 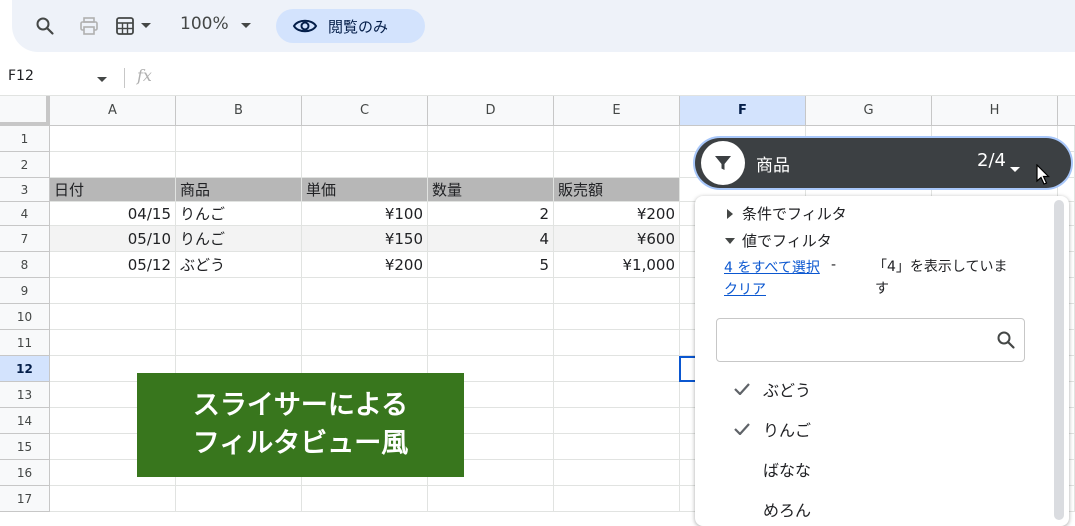 I want to click on slicer-chip: 商品 2/4, so click(x=883, y=163).